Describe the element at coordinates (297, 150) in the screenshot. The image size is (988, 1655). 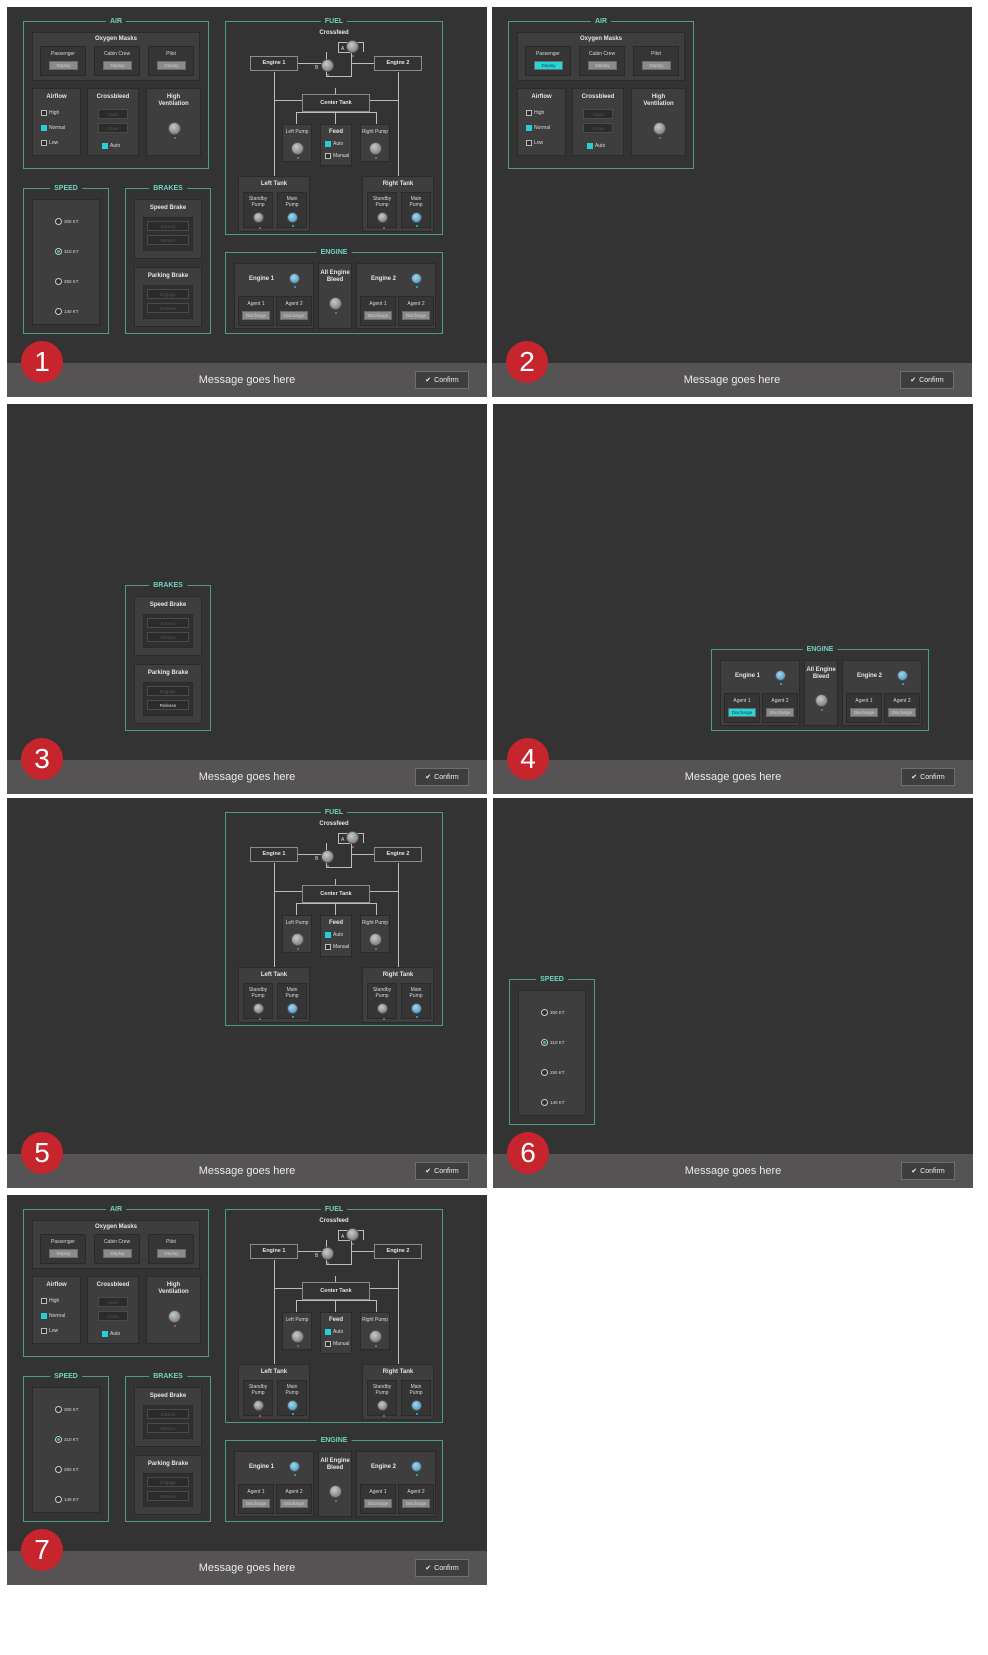
I see `left-pump-knob` at that location.